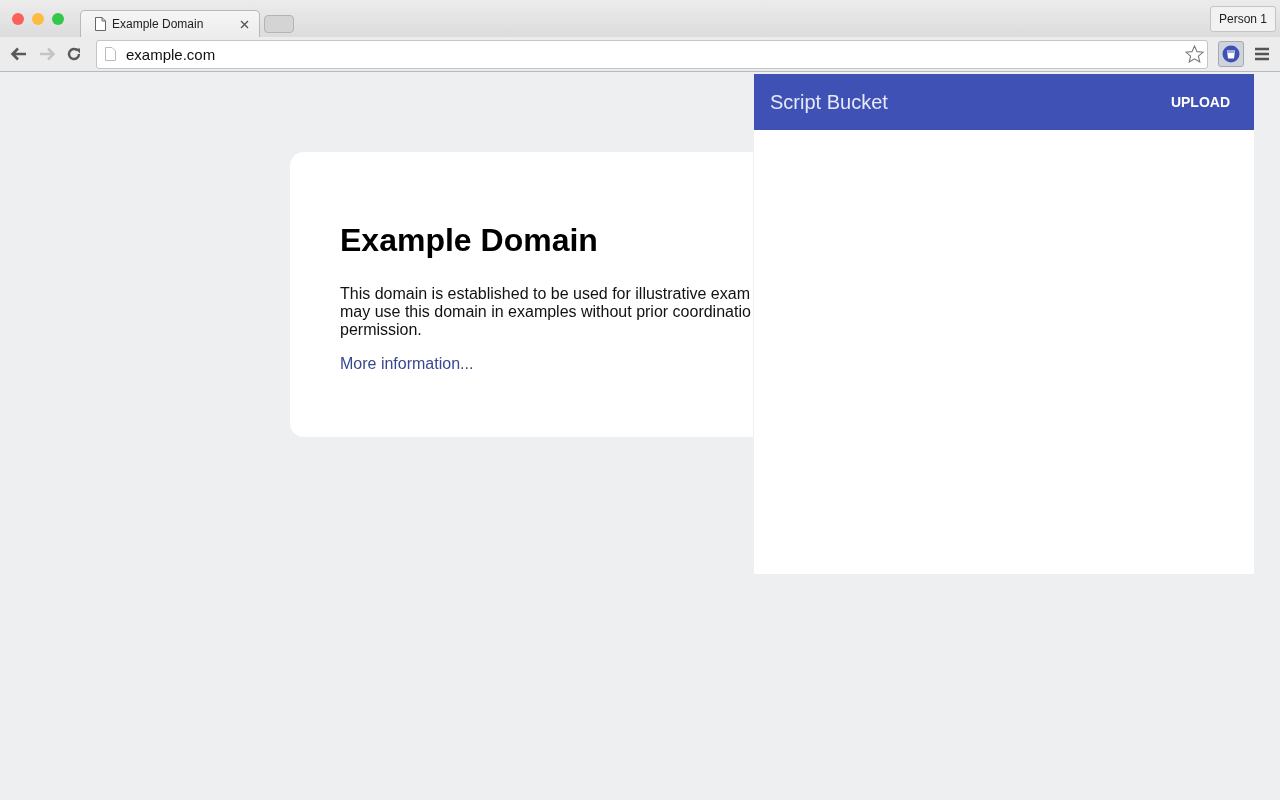  What do you see at coordinates (1242, 19) in the screenshot?
I see `profile-button: Person 1` at bounding box center [1242, 19].